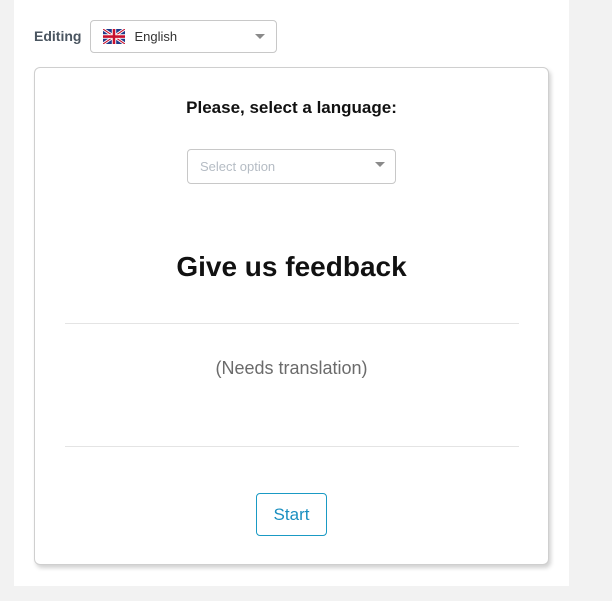 Image resolution: width=612 pixels, height=601 pixels. I want to click on feedback-heading: Give us feedback, so click(291, 266).